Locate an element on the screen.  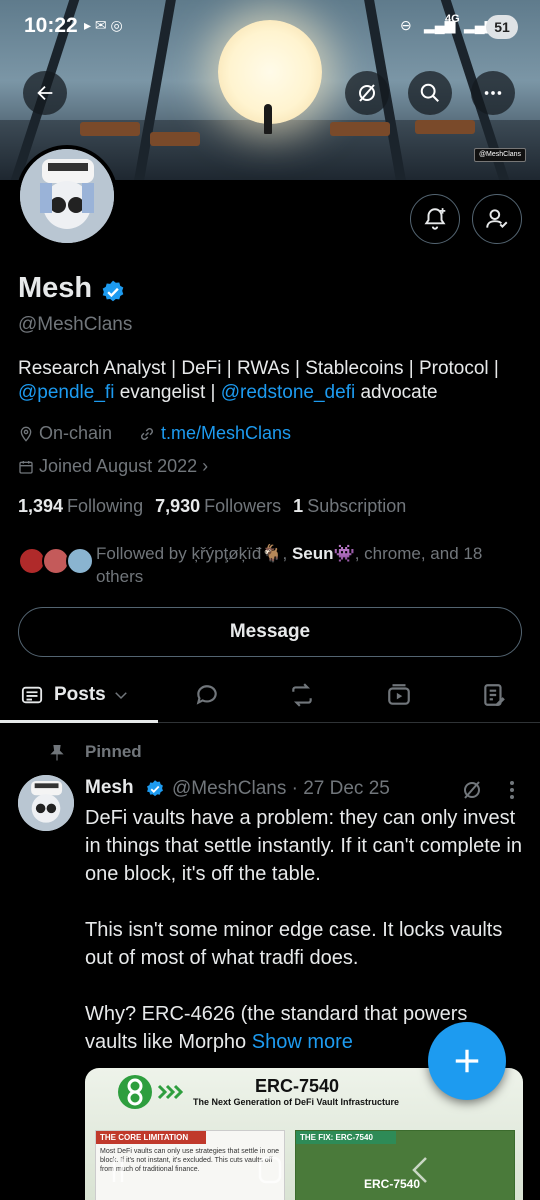
user-check-icon is located at coordinates (497, 218).